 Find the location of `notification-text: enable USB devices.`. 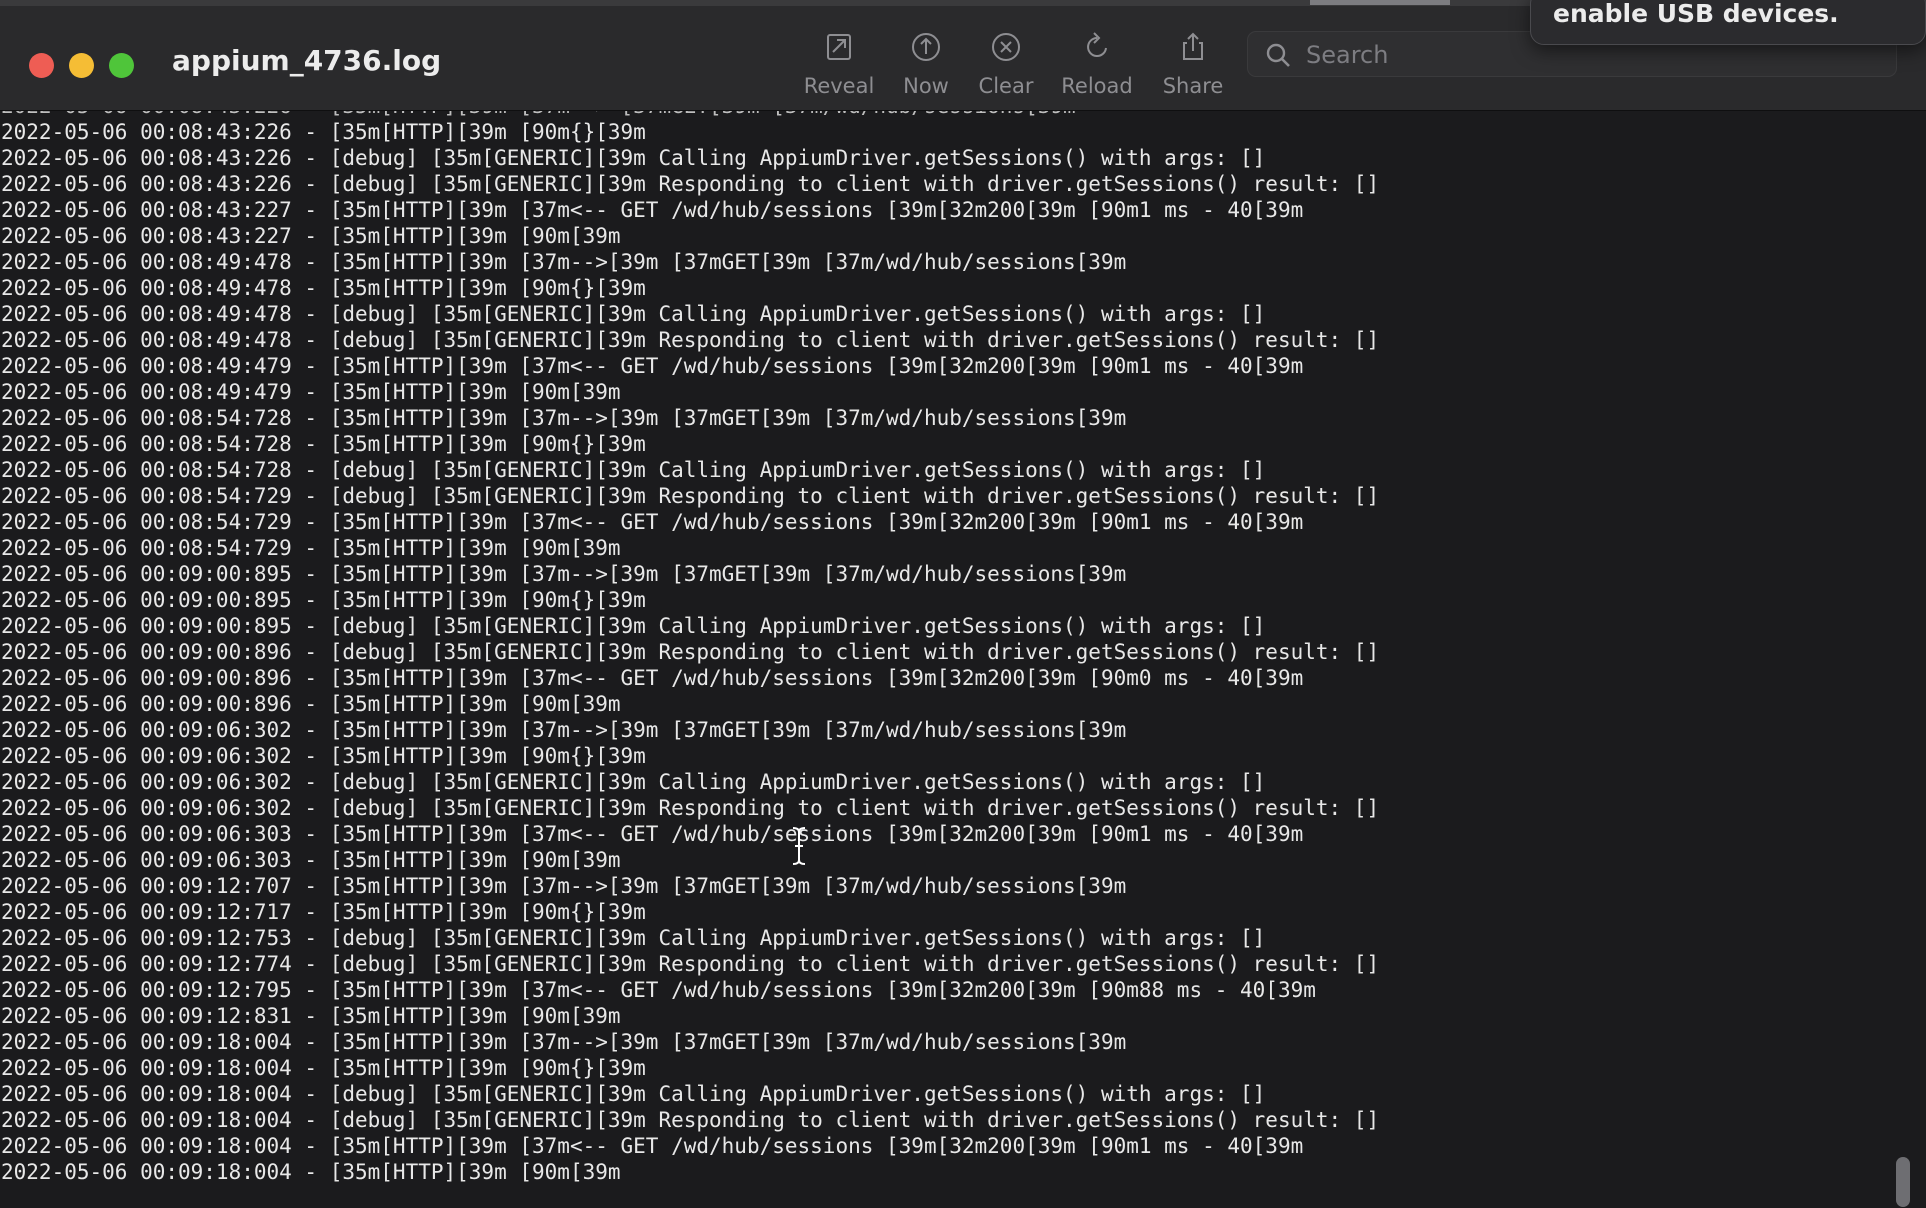

notification-text: enable USB devices. is located at coordinates (1696, 14).